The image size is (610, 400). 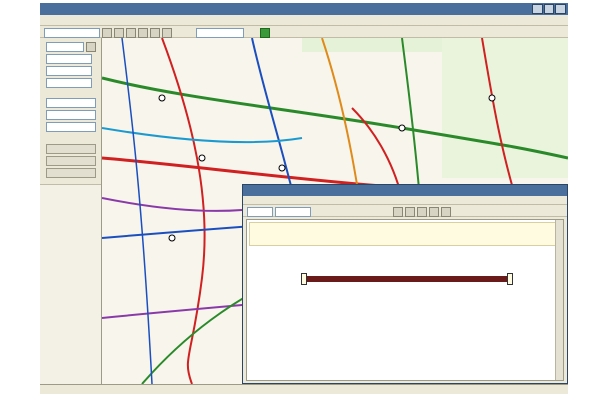 What do you see at coordinates (304, 32) in the screenshot?
I see `main-toolbar` at bounding box center [304, 32].